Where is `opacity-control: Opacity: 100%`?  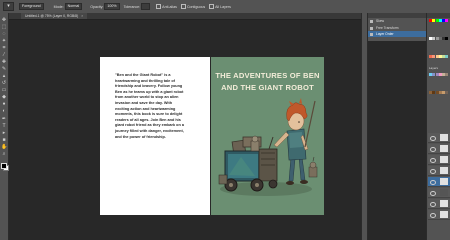 opacity-control: Opacity: 100% is located at coordinates (105, 6).